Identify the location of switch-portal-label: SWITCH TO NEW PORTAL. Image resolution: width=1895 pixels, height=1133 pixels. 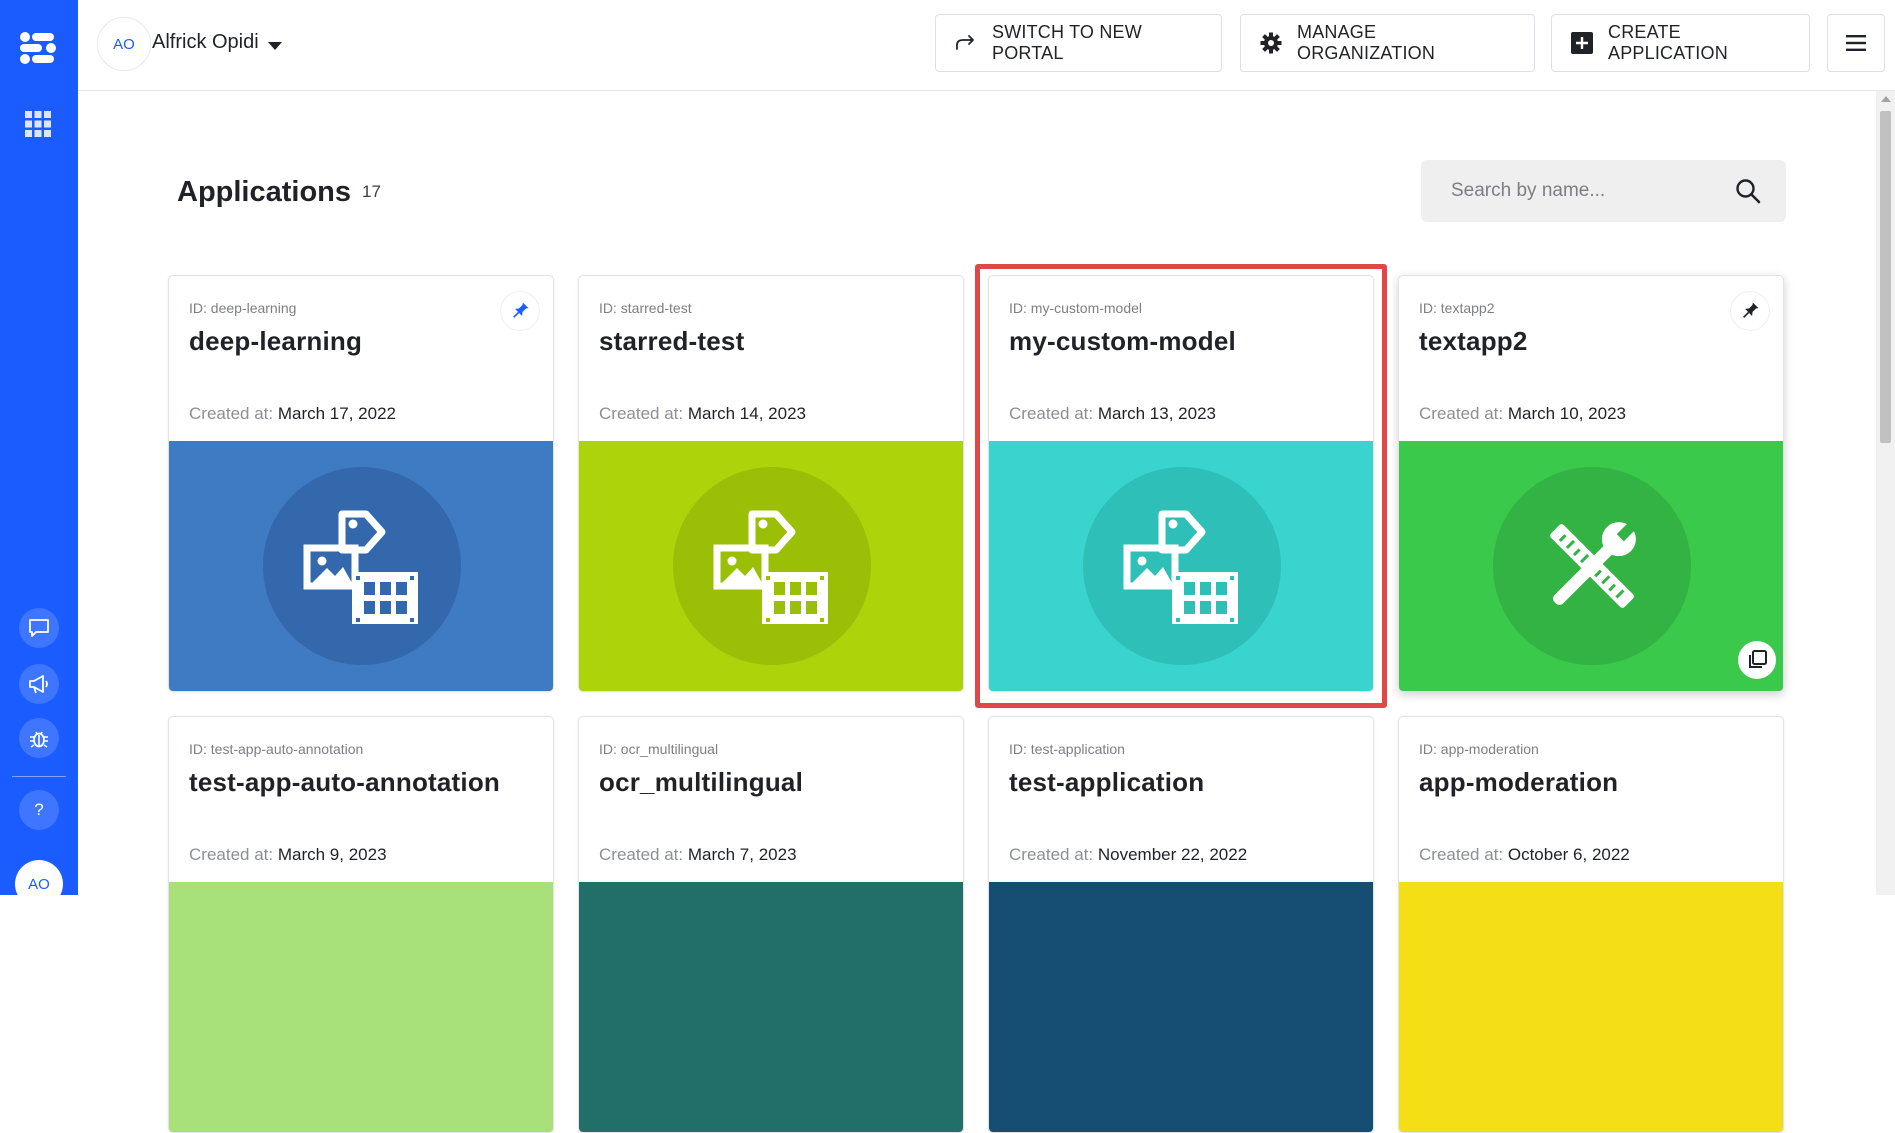
(1067, 42).